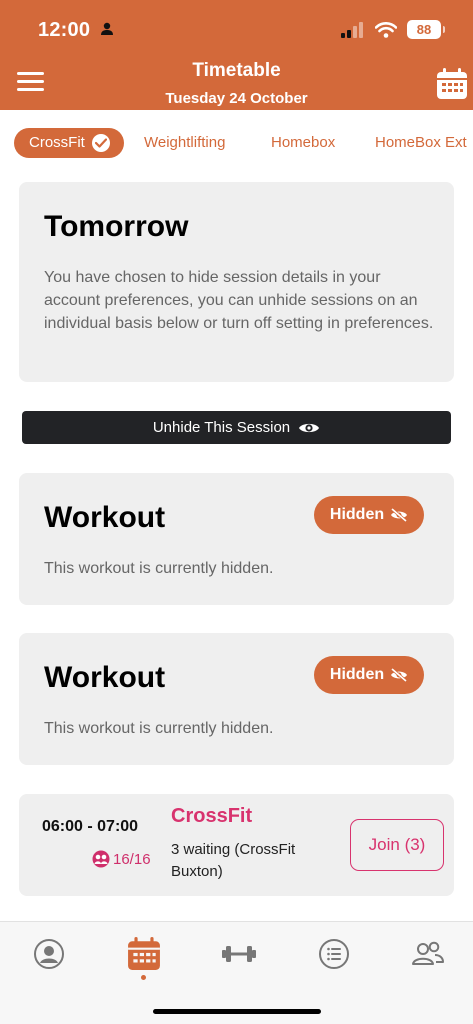 Image resolution: width=473 pixels, height=1024 pixels. What do you see at coordinates (132, 859) in the screenshot?
I see `capacity-value: 16/16` at bounding box center [132, 859].